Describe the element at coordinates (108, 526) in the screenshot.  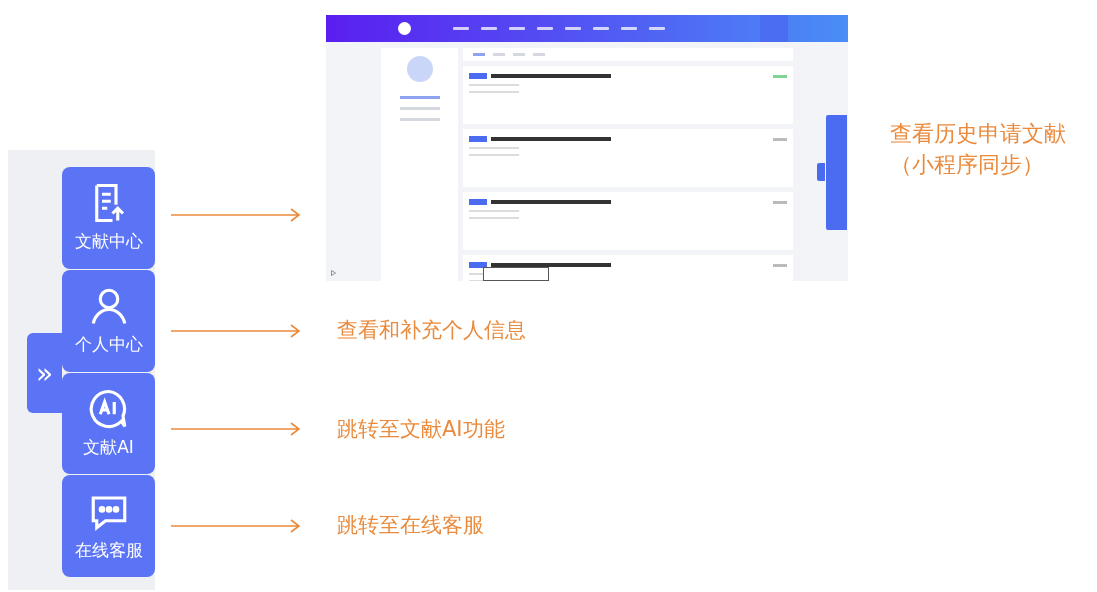
I see `menu-item: 在线客服` at that location.